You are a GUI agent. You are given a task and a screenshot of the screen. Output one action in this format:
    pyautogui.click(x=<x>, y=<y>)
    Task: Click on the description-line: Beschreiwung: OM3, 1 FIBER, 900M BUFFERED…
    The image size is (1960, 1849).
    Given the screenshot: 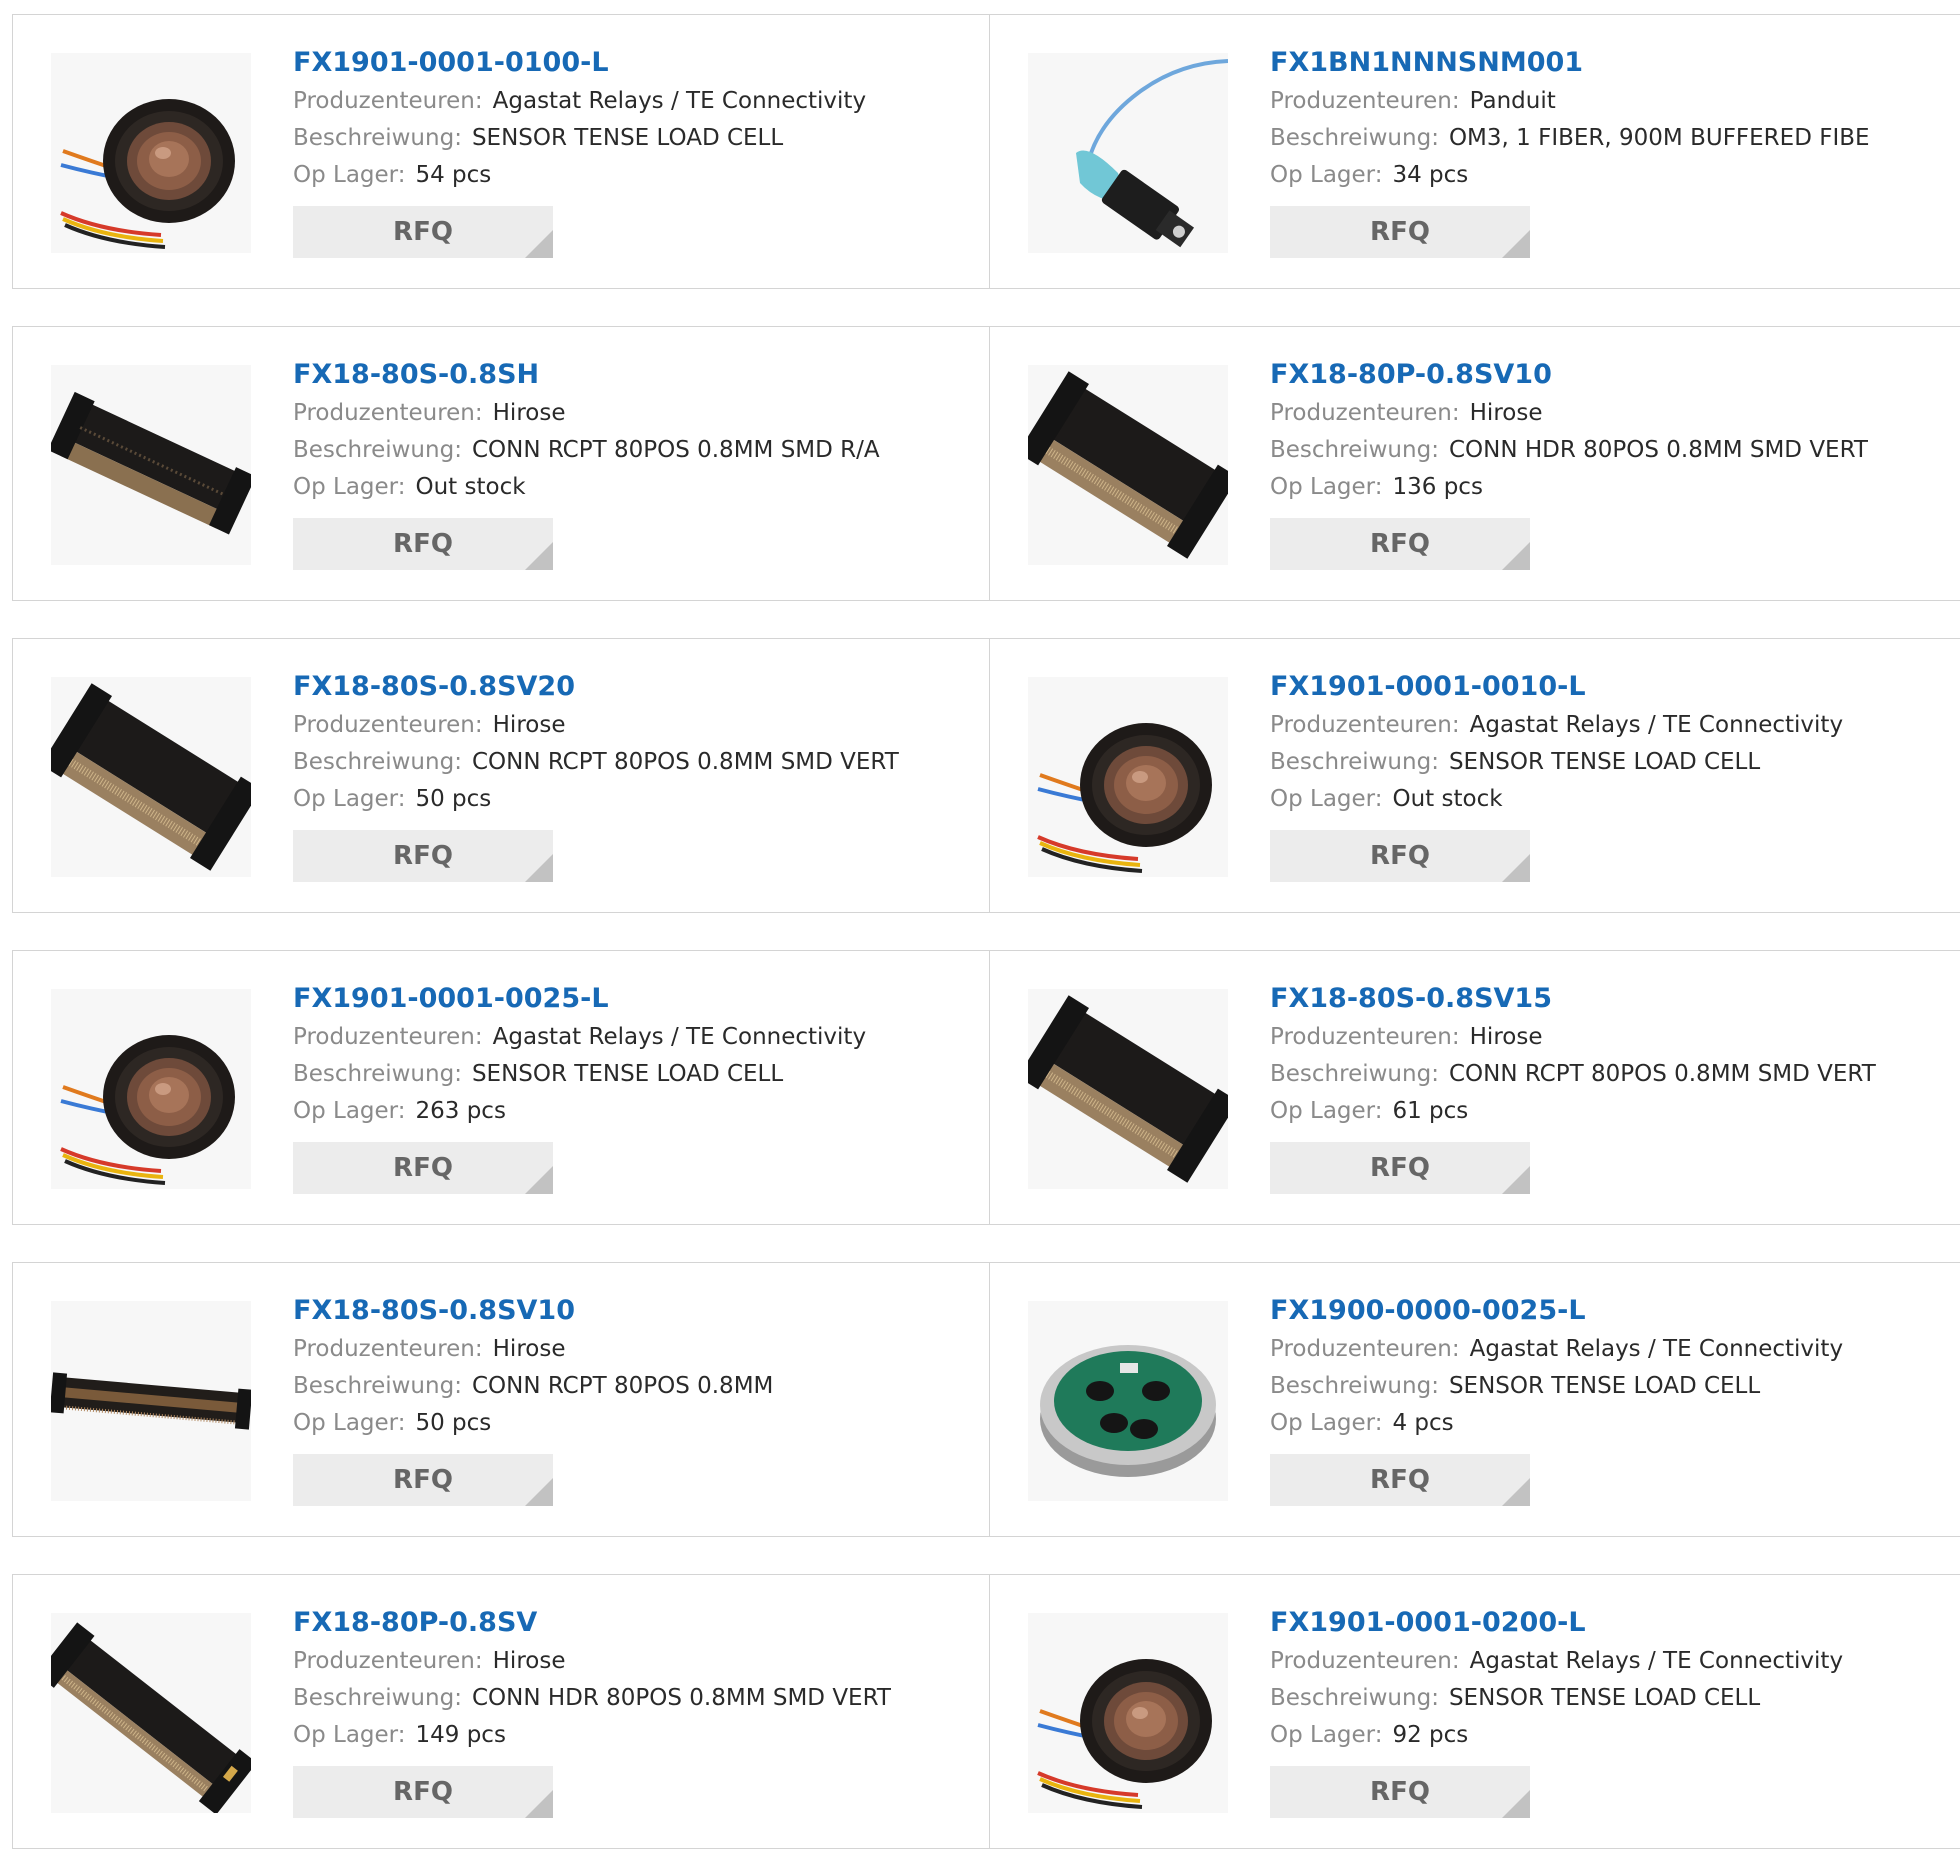 What is the action you would take?
    pyautogui.click(x=1610, y=138)
    